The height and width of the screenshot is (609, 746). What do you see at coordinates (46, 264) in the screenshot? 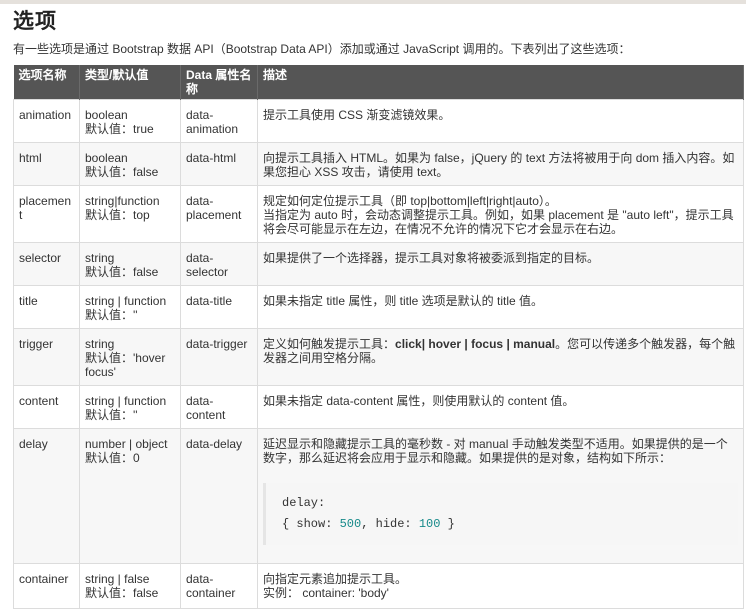
I see `option-name: selector` at bounding box center [46, 264].